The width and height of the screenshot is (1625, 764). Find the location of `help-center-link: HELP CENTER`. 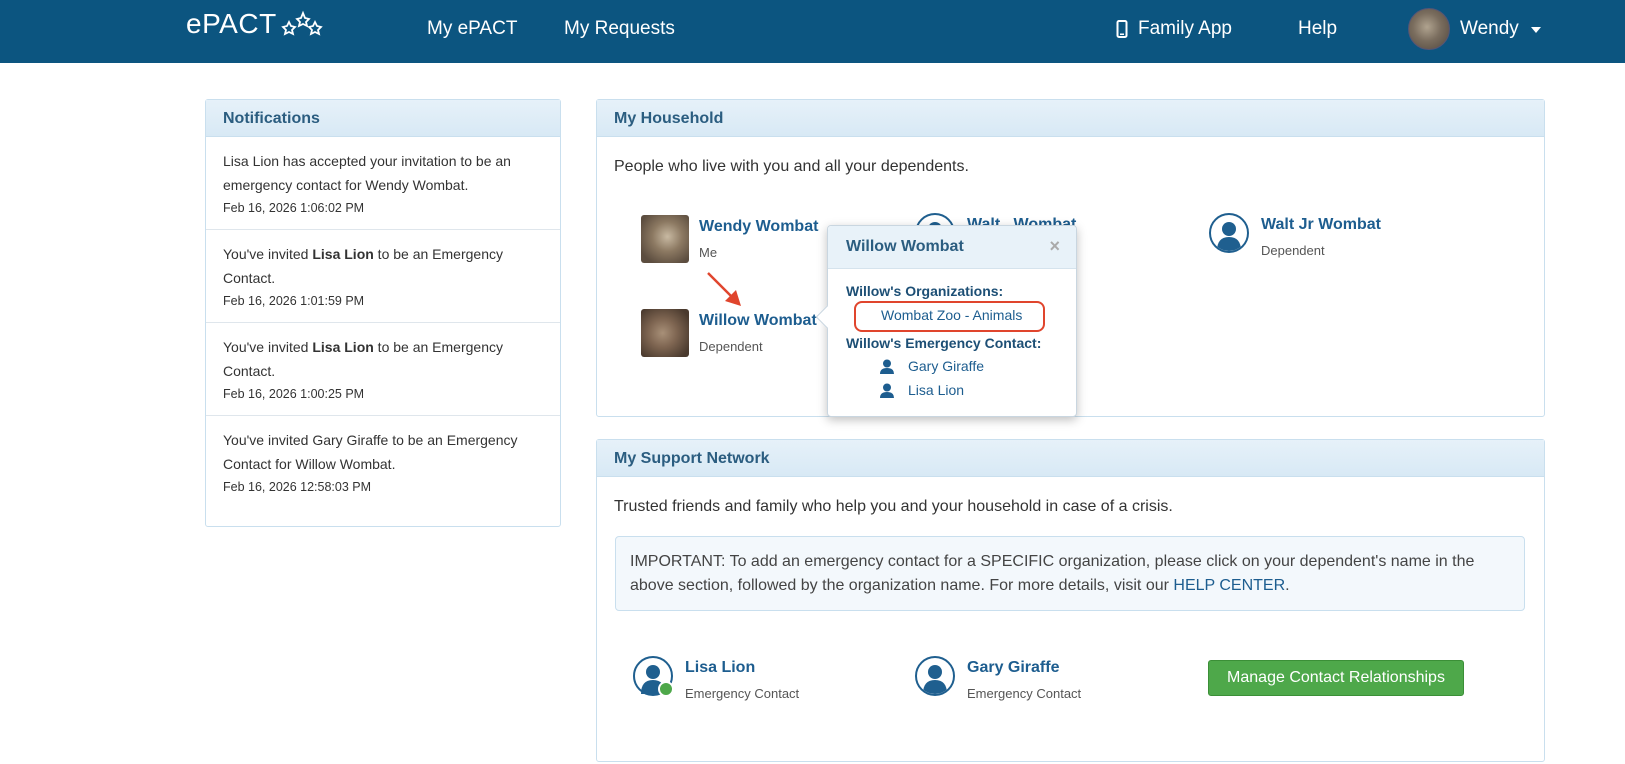

help-center-link: HELP CENTER is located at coordinates (1229, 585).